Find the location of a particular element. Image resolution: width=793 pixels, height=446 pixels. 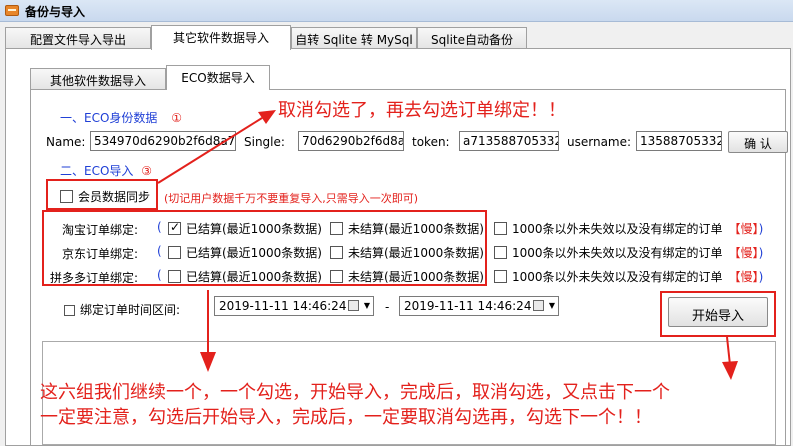

name-field: 534970d6290b2f6d8a7 is located at coordinates (163, 141).